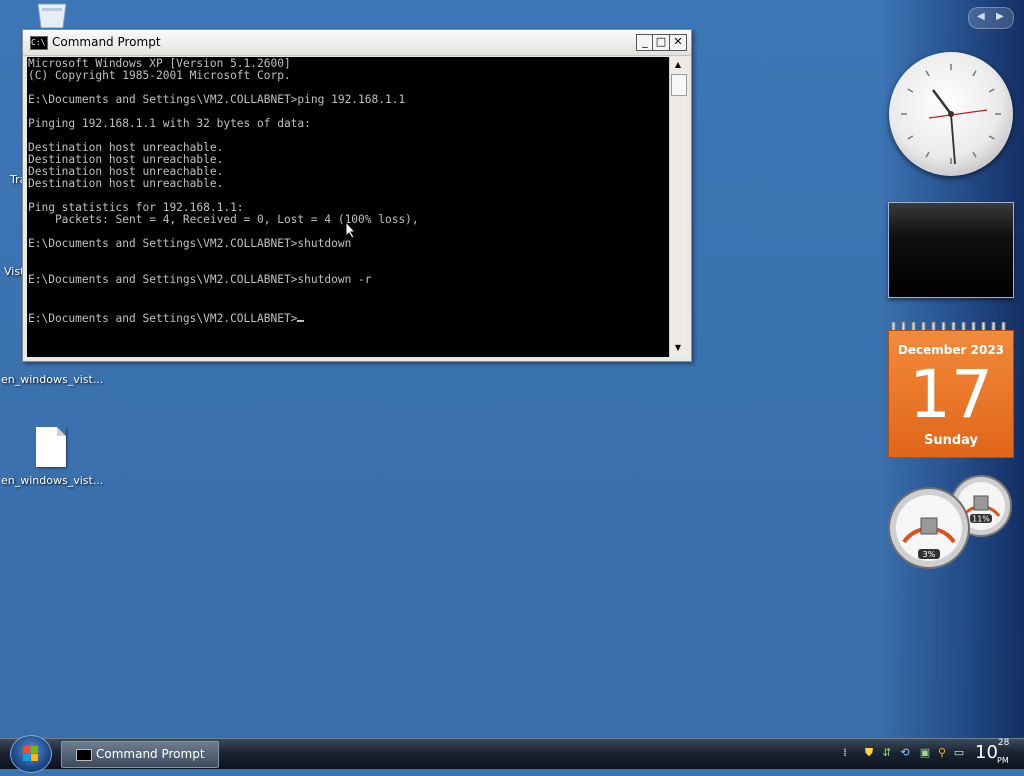 Image resolution: width=1024 pixels, height=776 pixels. What do you see at coordinates (357, 43) in the screenshot?
I see `title-bar: C:\ Command Prompt _ □ ✕` at bounding box center [357, 43].